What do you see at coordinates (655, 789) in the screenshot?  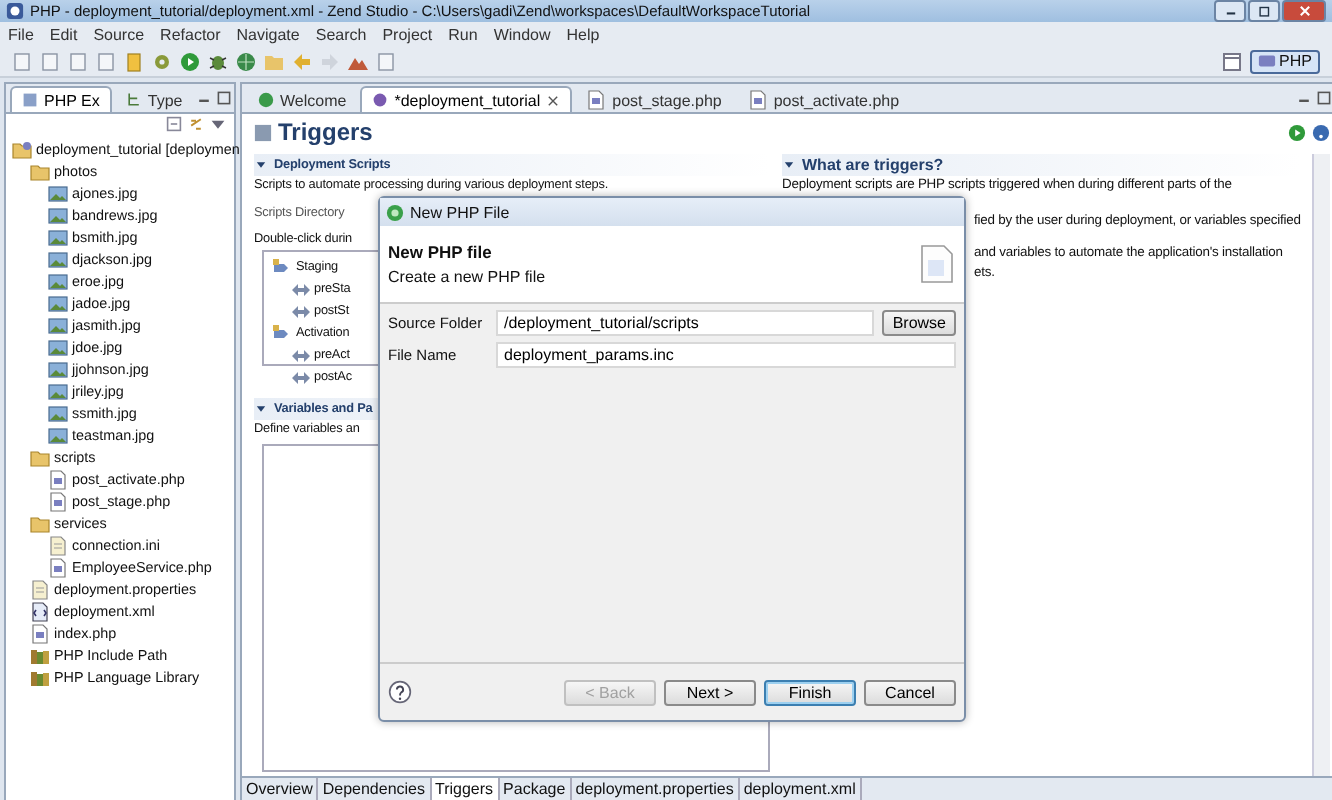 I see `page-tab: deployment.properties` at bounding box center [655, 789].